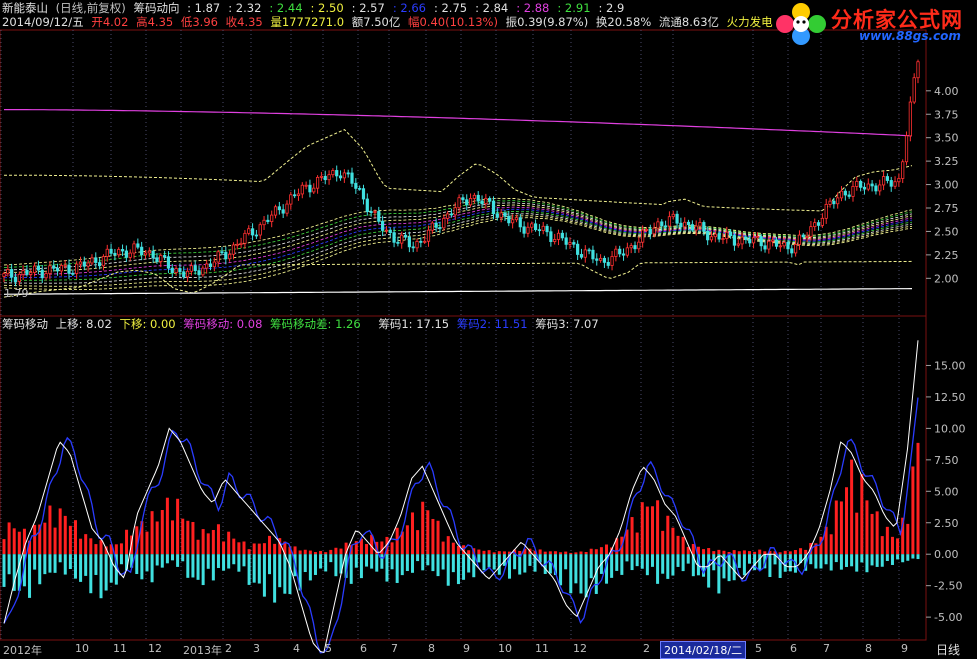  What do you see at coordinates (43, 22) in the screenshot?
I see `quote-date: 2014/09/12/五` at bounding box center [43, 22].